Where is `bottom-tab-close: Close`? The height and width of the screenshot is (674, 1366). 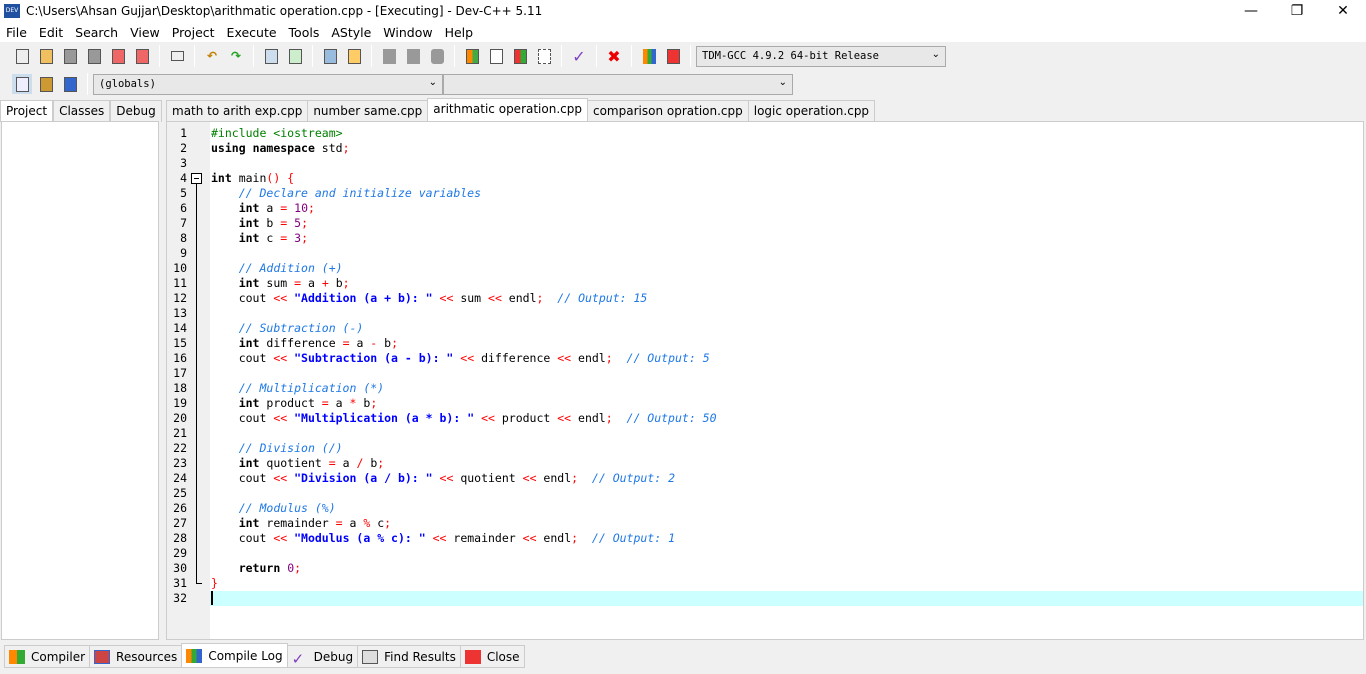
bottom-tab-close: Close is located at coordinates (492, 656).